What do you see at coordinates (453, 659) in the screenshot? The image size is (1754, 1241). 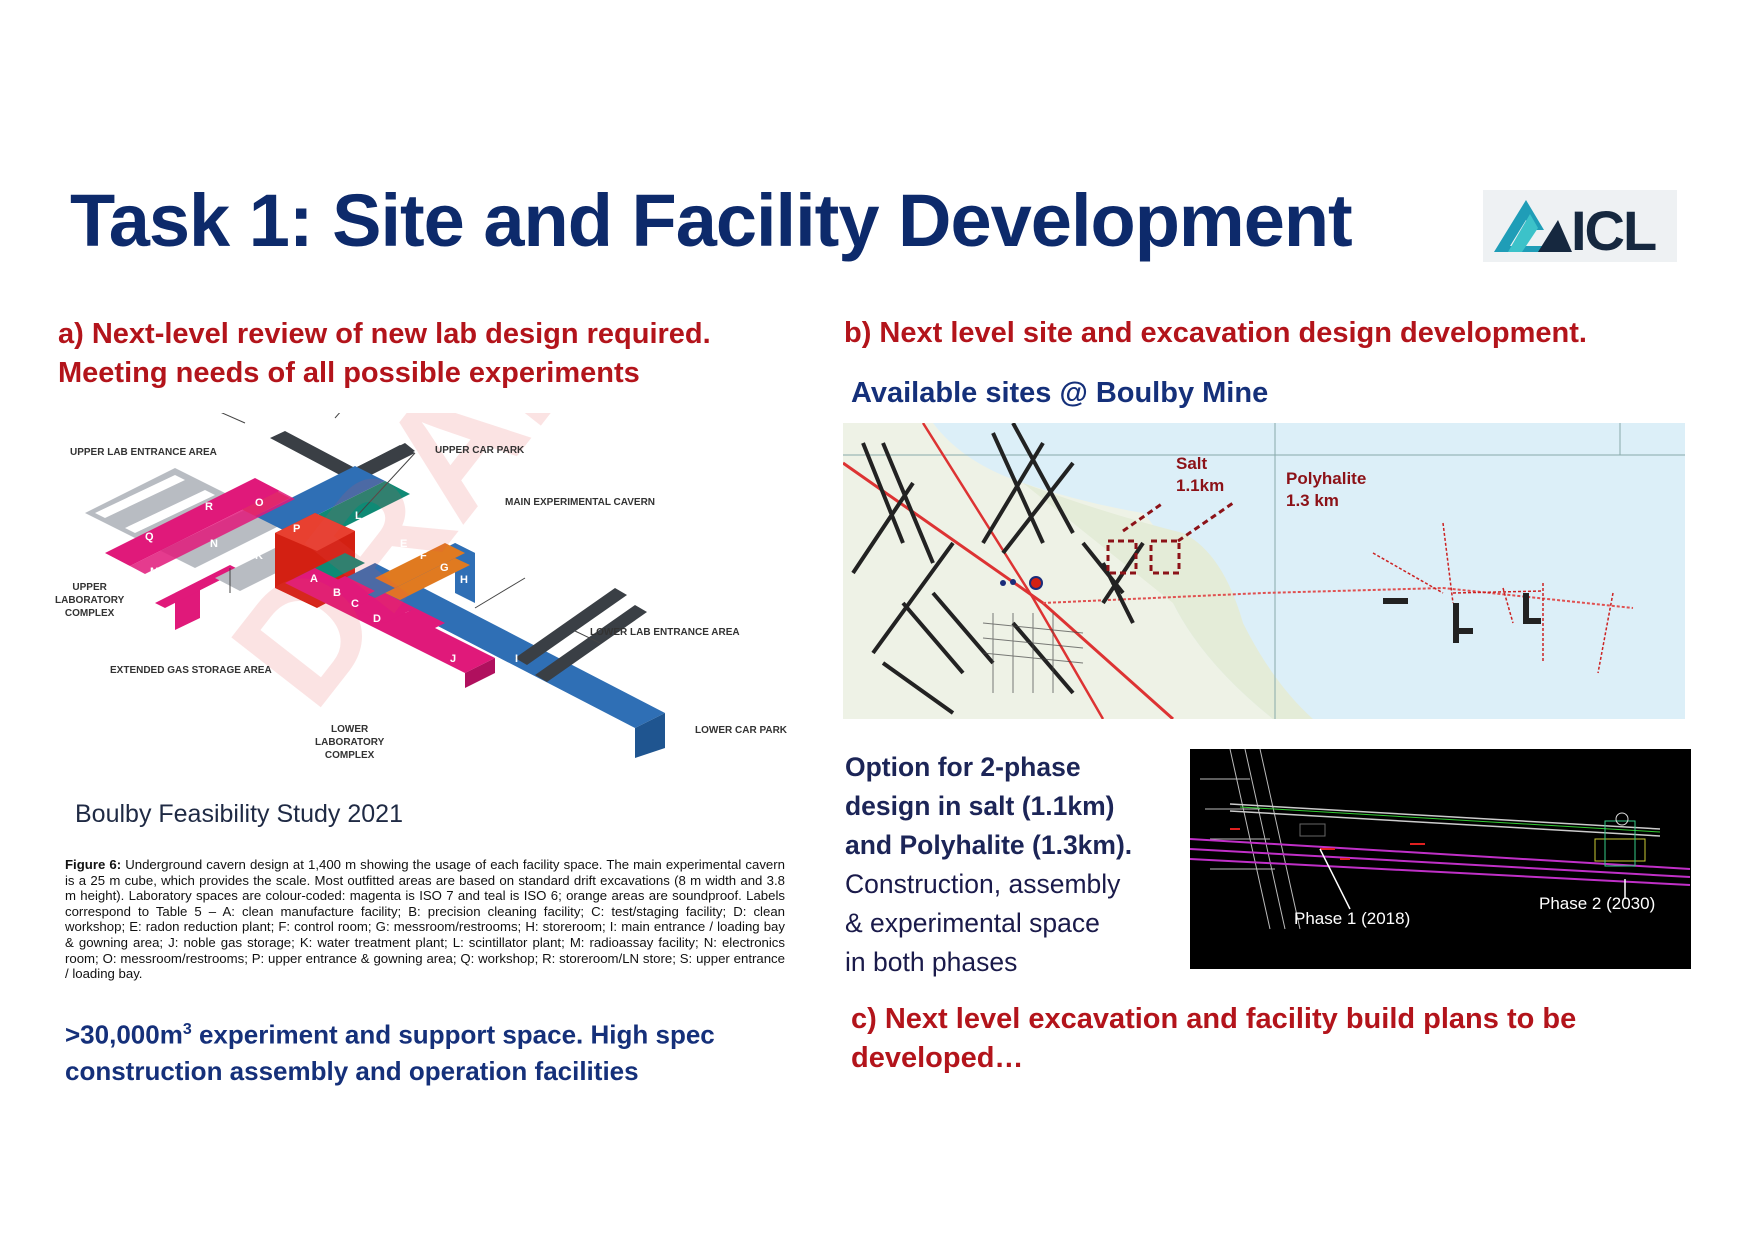 I see `letter-j: J` at bounding box center [453, 659].